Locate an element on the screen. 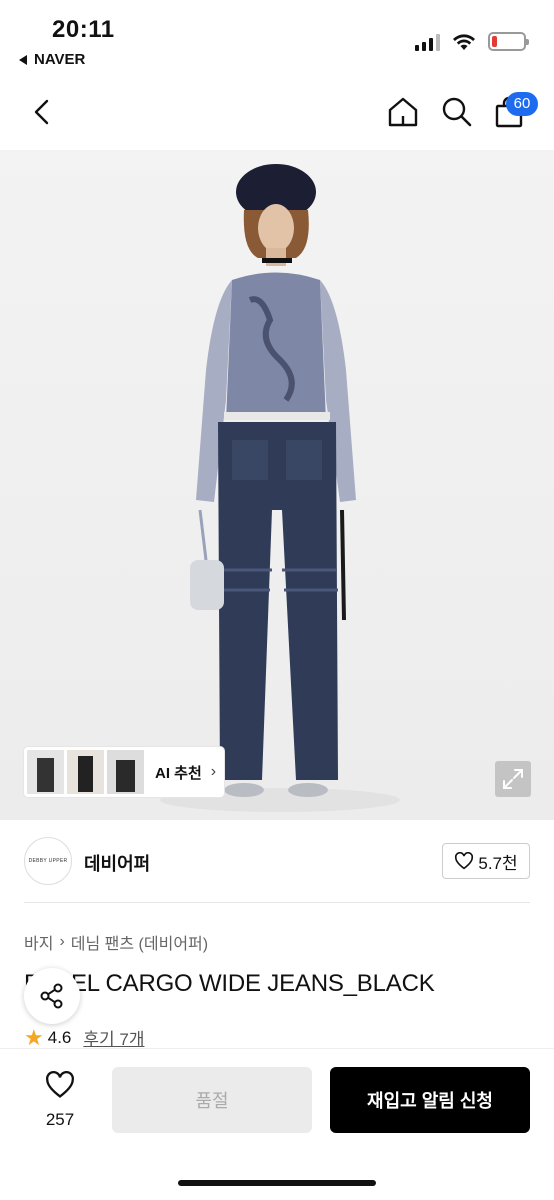 The width and height of the screenshot is (554, 1200). star-icon: ★ is located at coordinates (34, 1037).